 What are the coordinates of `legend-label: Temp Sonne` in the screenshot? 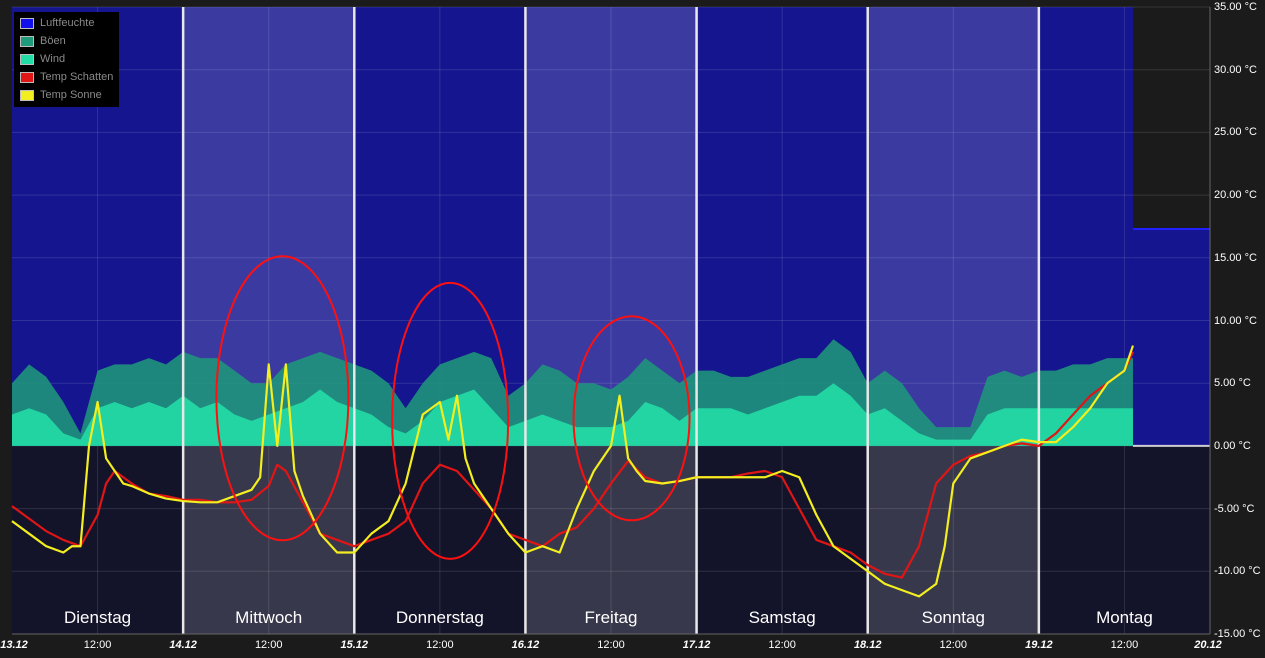 It's located at (71, 95).